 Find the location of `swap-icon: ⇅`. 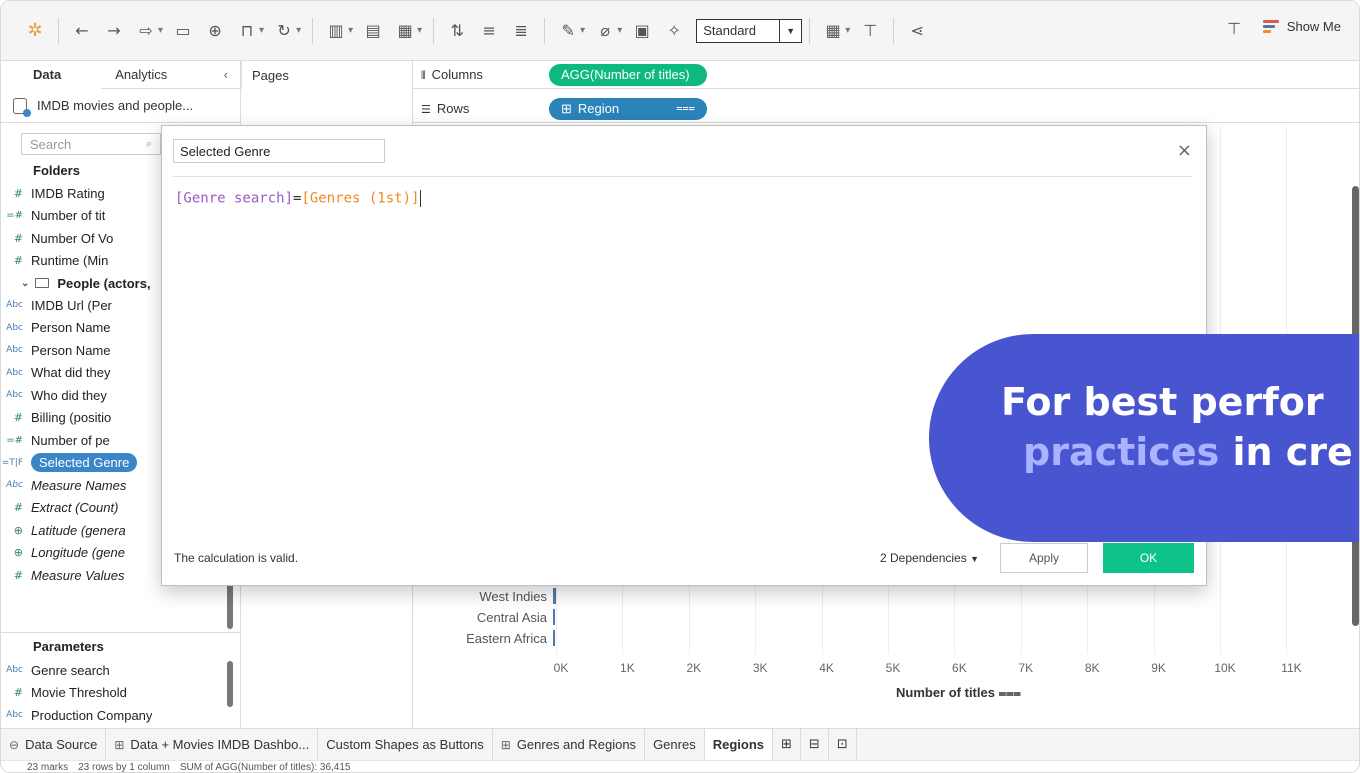

swap-icon: ⇅ is located at coordinates (457, 31).